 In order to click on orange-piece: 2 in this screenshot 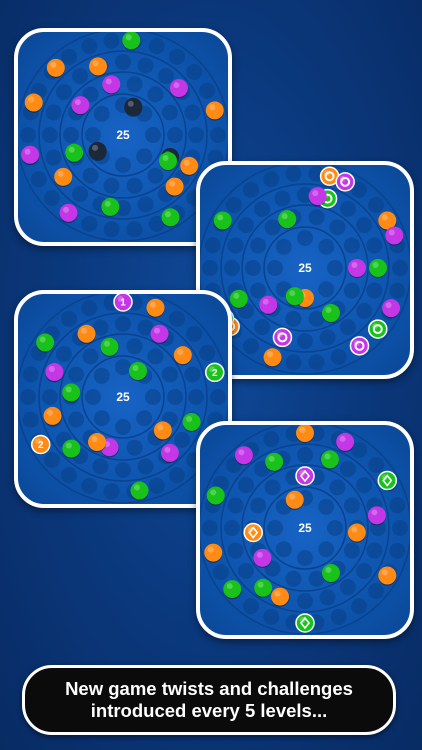, I will do `click(40, 444)`.